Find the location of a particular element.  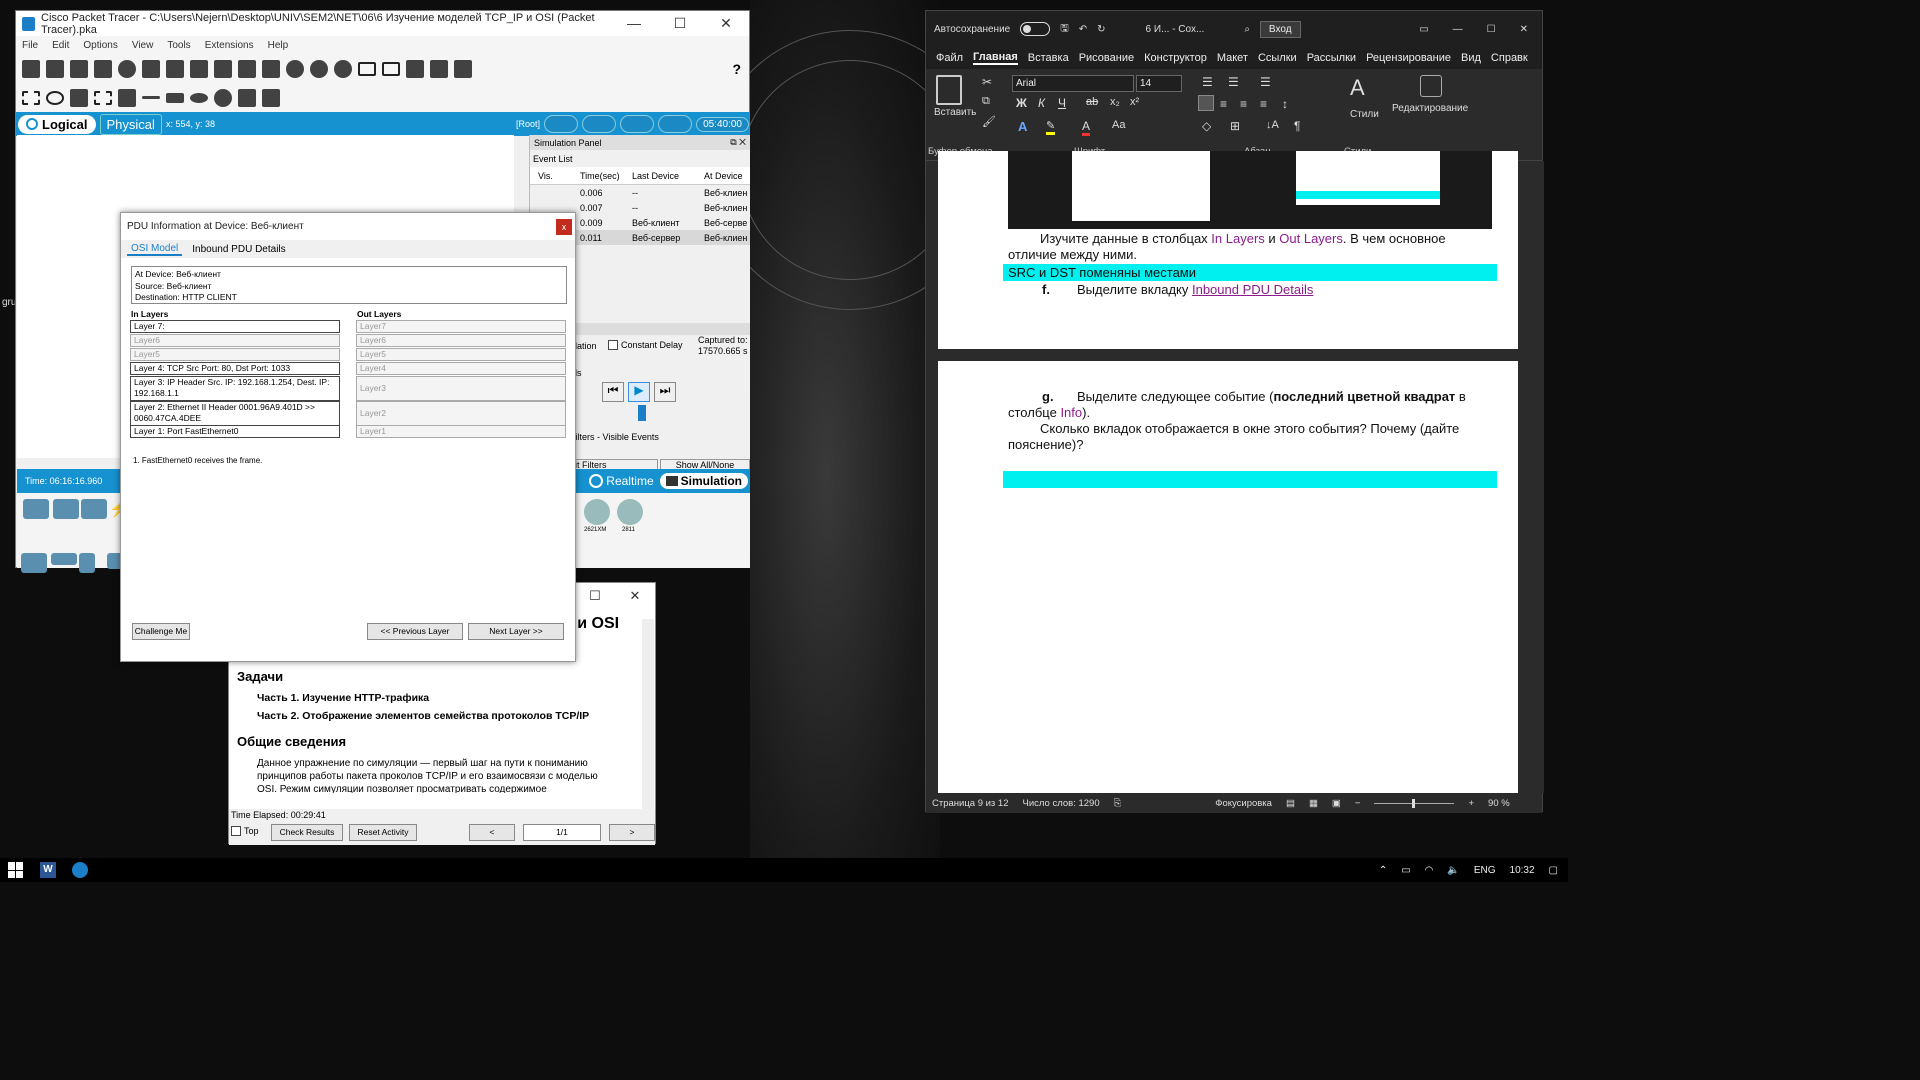

realtime-tab: Realtime is located at coordinates (621, 481).